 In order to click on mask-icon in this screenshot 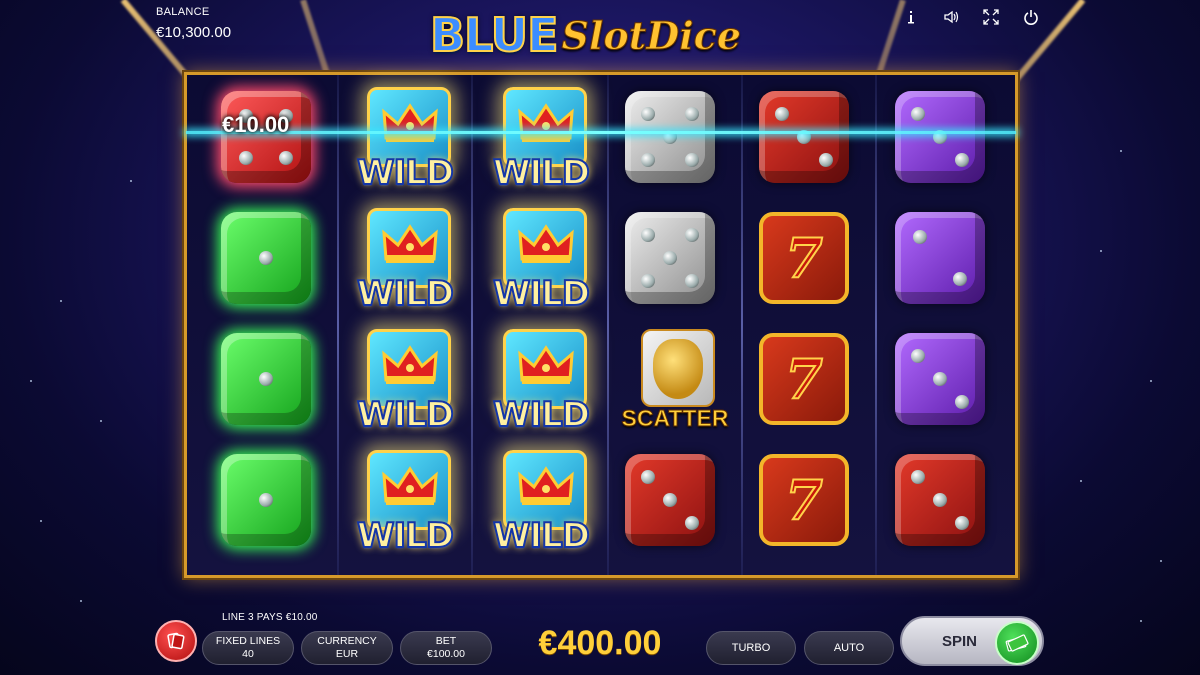, I will do `click(678, 369)`.